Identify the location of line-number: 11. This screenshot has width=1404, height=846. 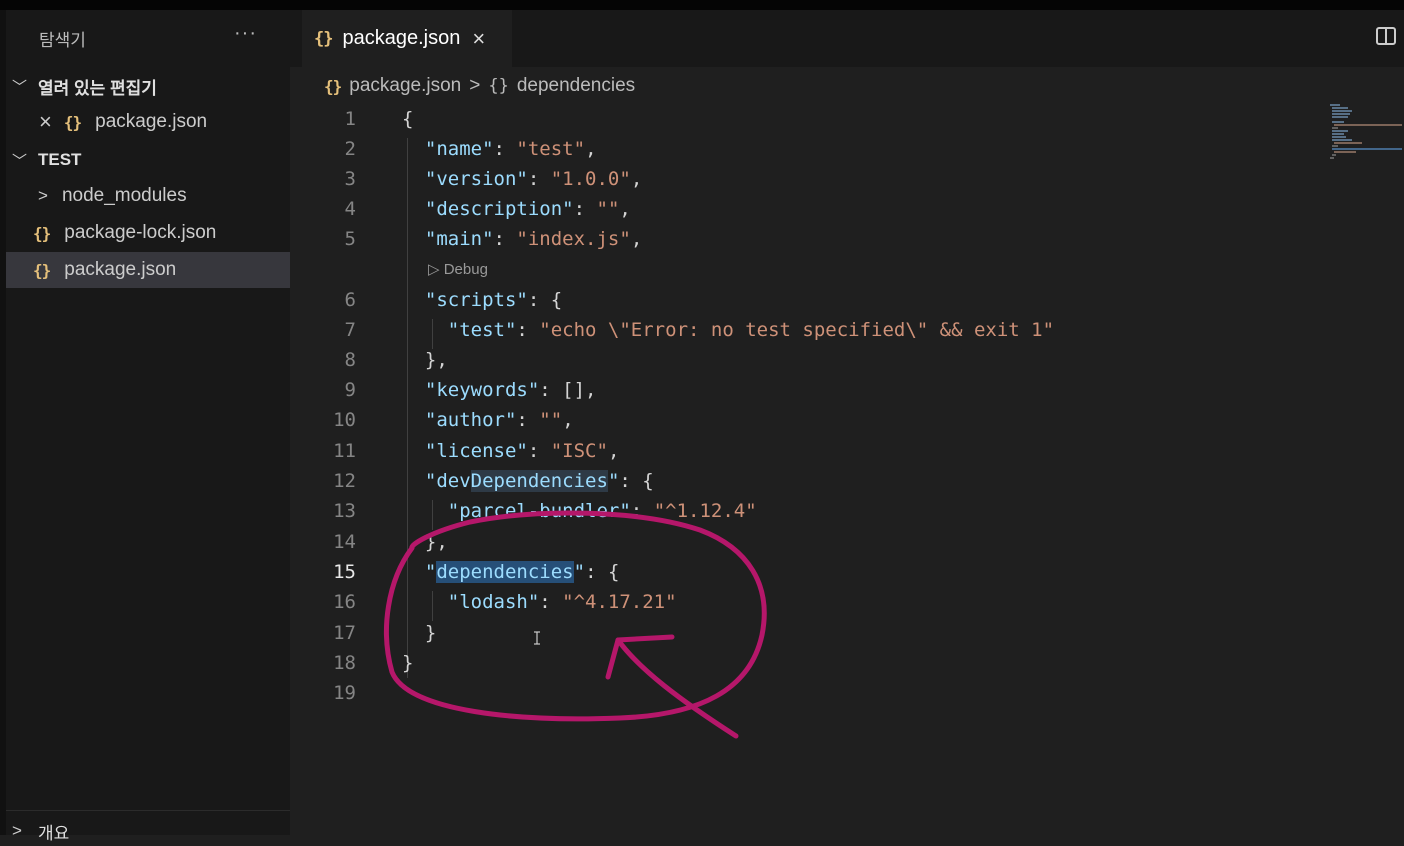
(344, 451).